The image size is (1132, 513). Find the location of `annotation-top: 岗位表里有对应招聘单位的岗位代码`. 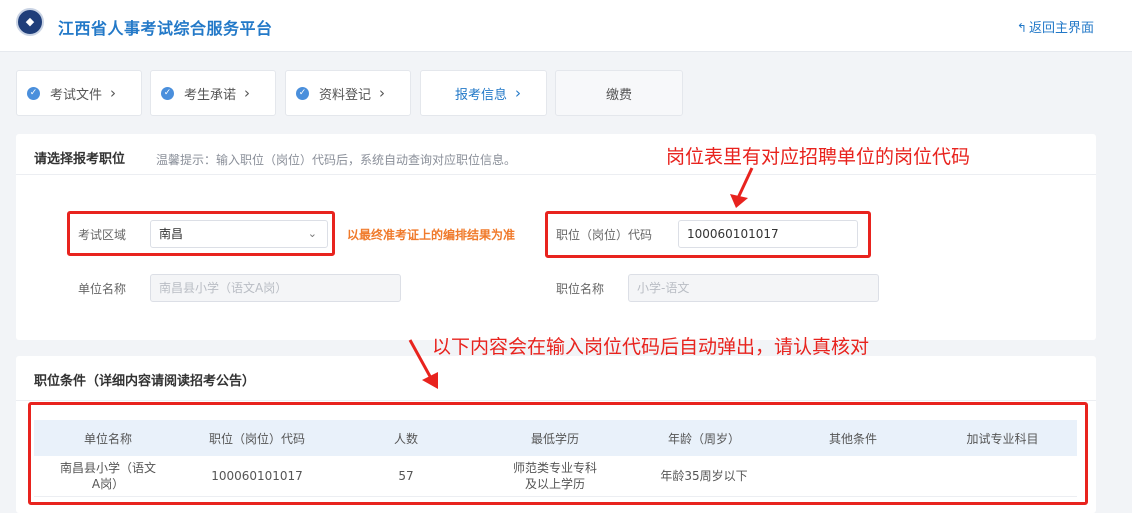

annotation-top: 岗位表里有对应招聘单位的岗位代码 is located at coordinates (818, 157).